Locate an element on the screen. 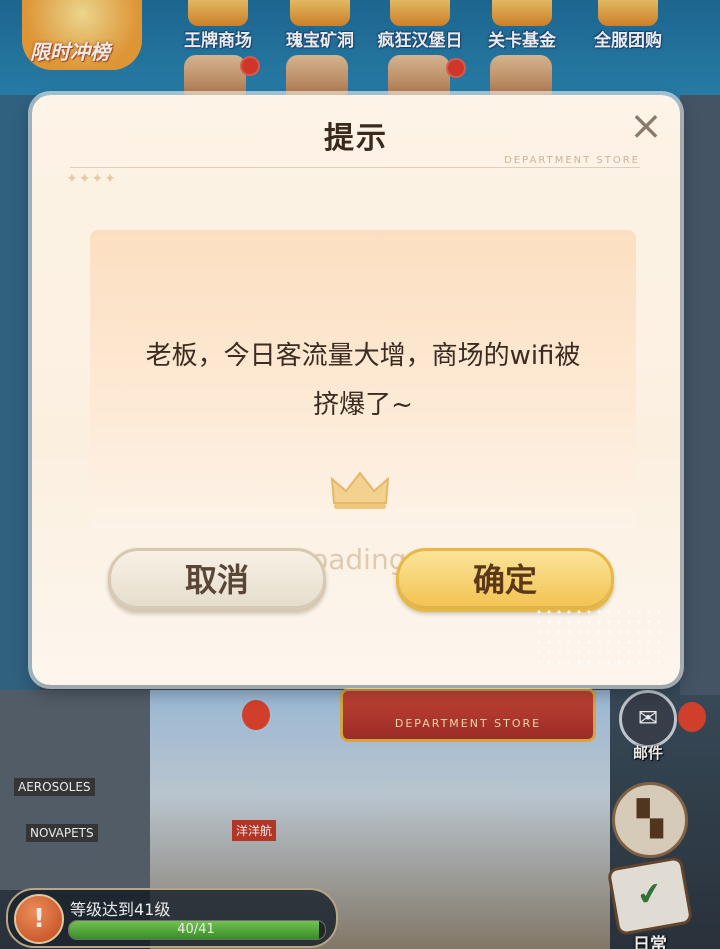  dot-pattern-decoration is located at coordinates (599, 637).